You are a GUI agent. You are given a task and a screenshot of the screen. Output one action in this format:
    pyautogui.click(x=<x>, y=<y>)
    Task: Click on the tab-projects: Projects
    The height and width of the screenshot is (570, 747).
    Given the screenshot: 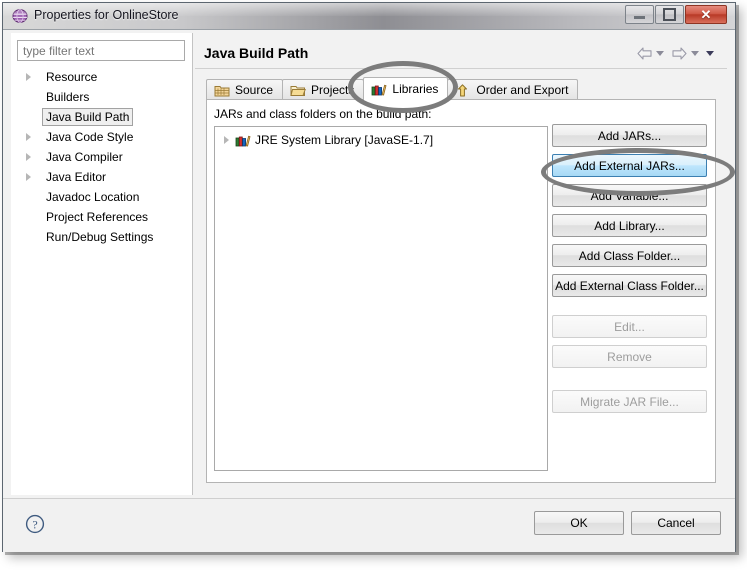 What is the action you would take?
    pyautogui.click(x=323, y=89)
    